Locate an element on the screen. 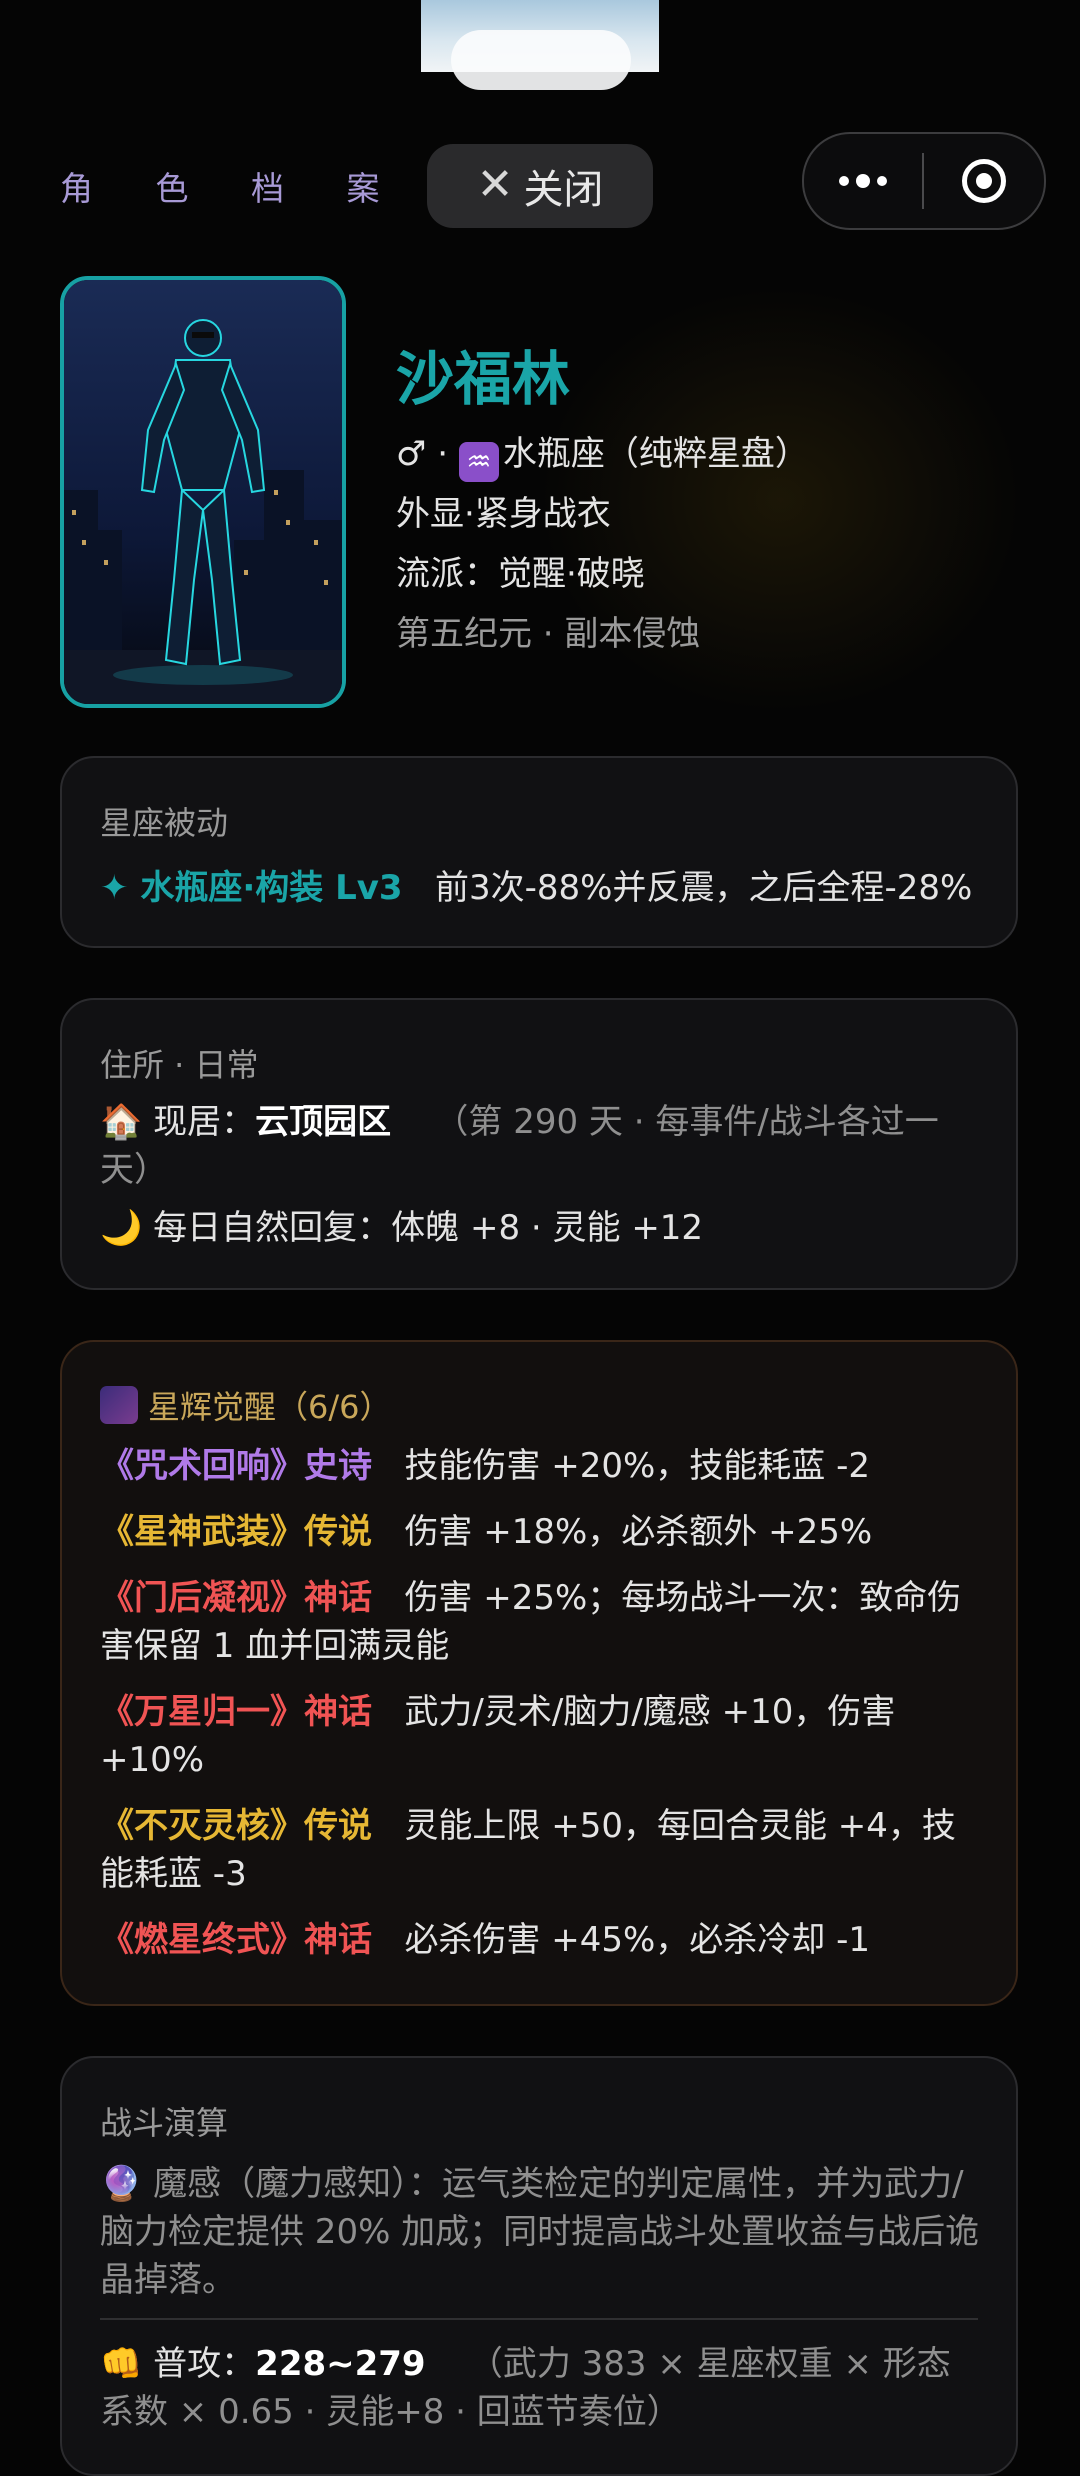  awakening-item-effect: 必杀伤害 +45%，必杀冷却 -1 is located at coordinates (637, 1940).